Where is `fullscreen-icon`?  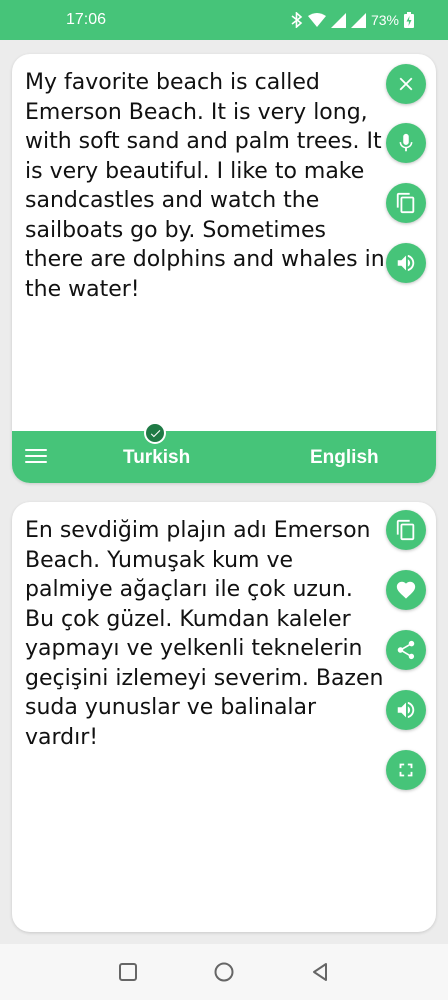 fullscreen-icon is located at coordinates (406, 770).